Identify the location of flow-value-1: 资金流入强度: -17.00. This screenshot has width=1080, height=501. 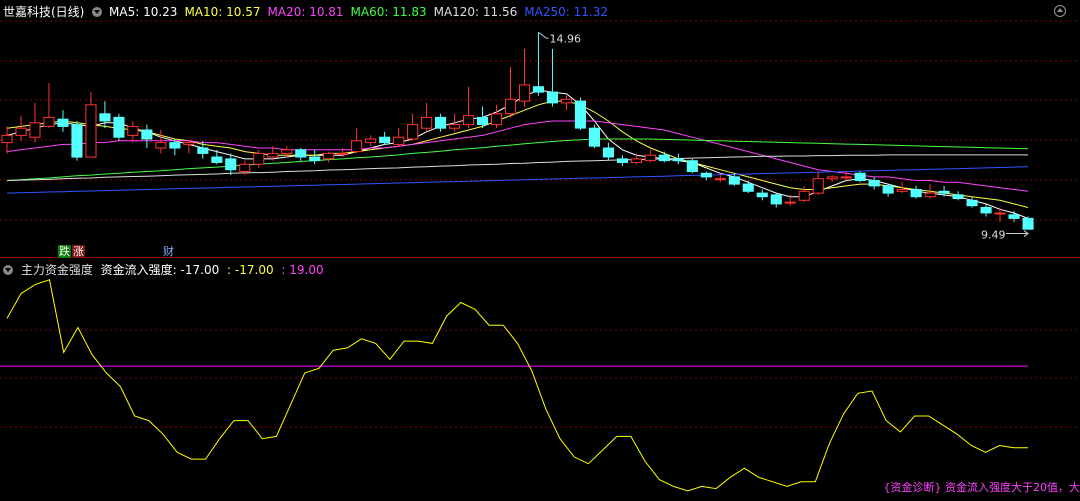
(160, 270).